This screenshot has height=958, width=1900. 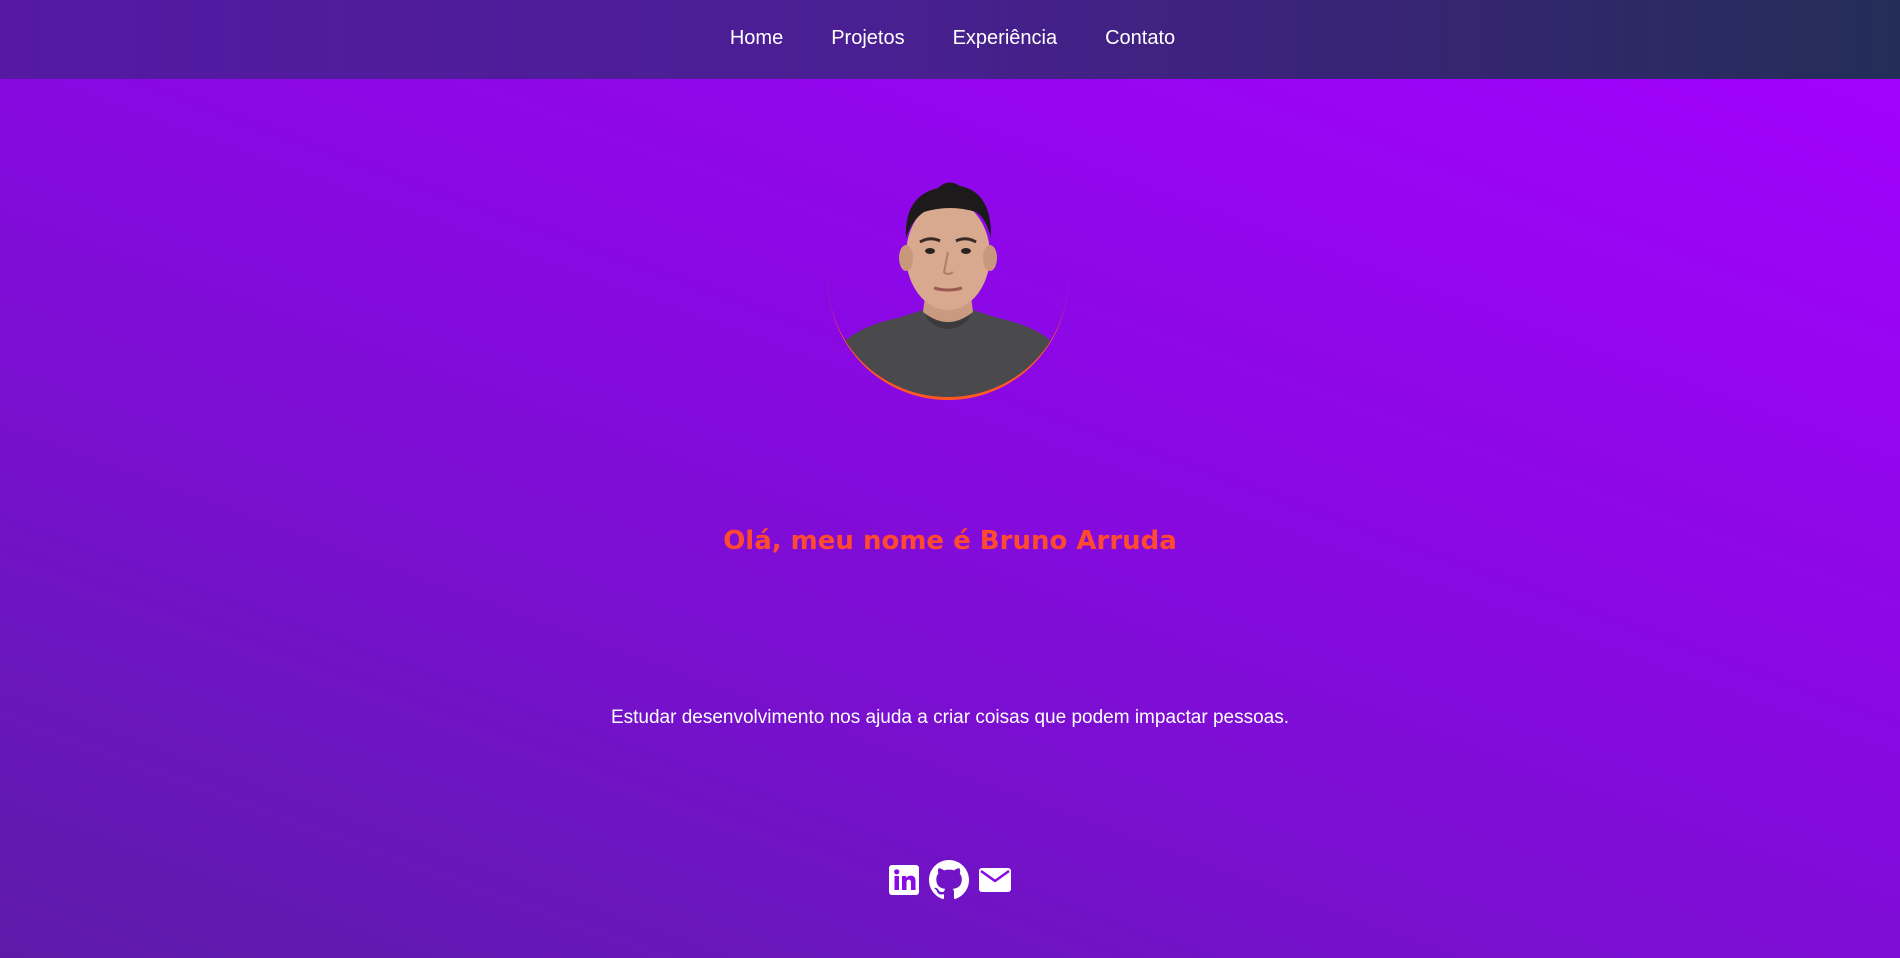 I want to click on github-link, so click(x=949, y=880).